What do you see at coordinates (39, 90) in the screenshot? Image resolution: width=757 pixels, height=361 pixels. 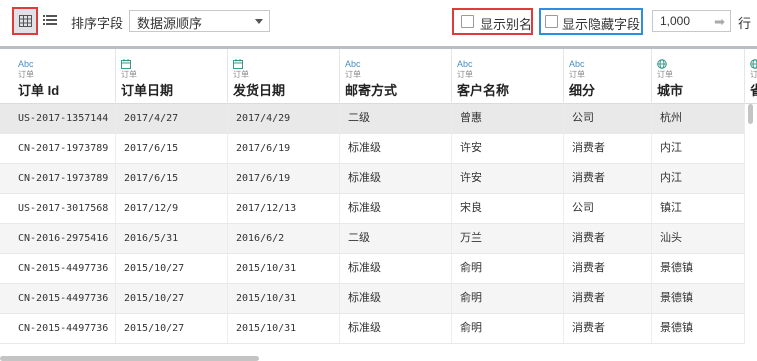 I see `column-name: 订单 Id` at bounding box center [39, 90].